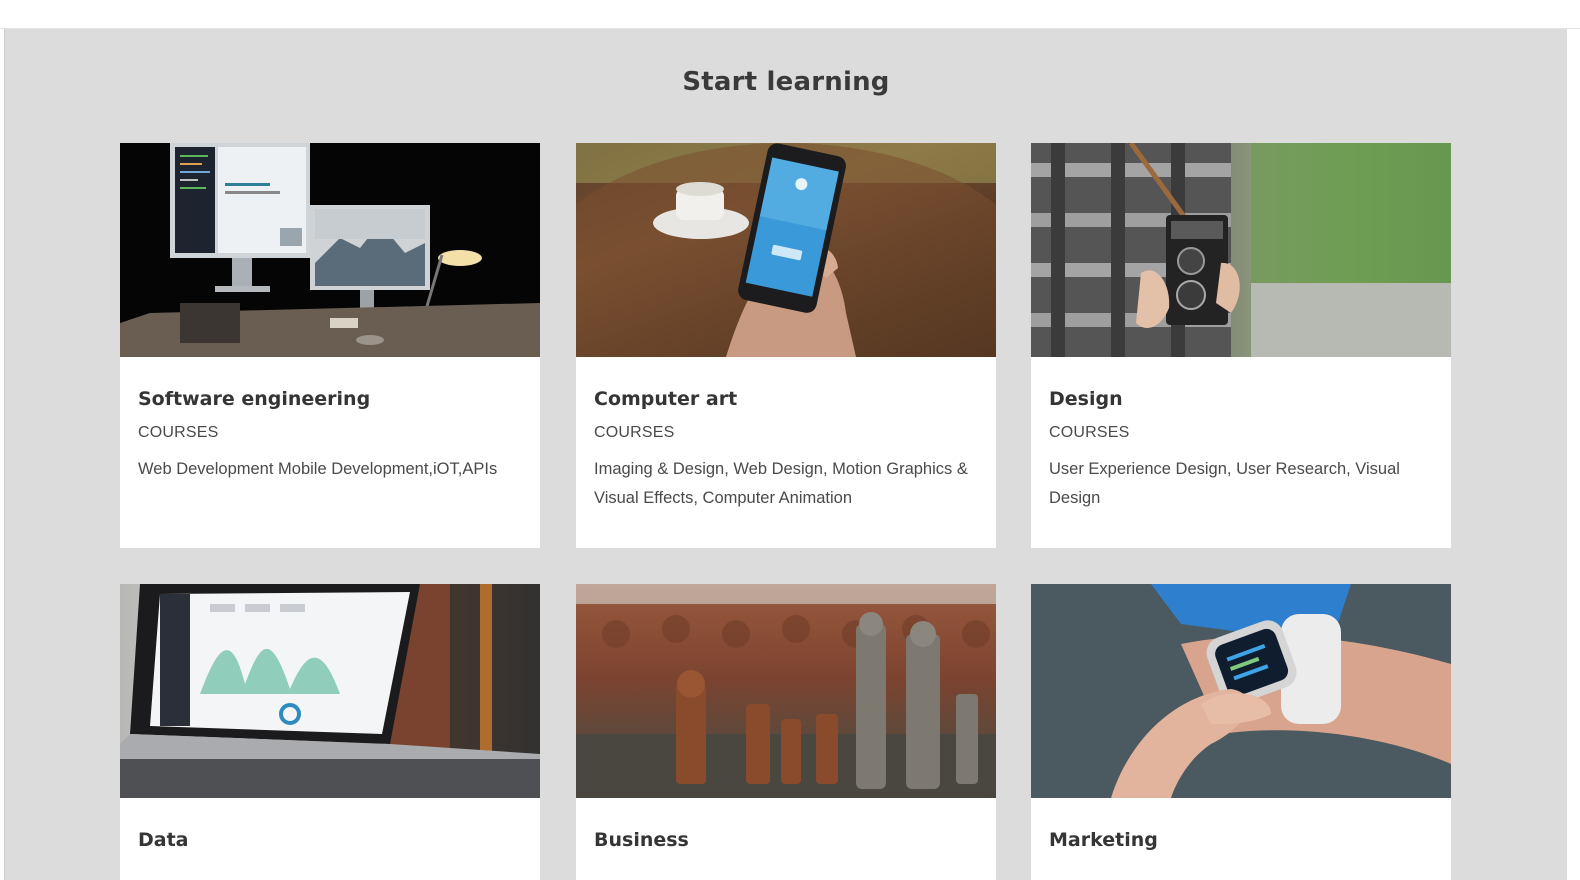  What do you see at coordinates (790, 14) in the screenshot?
I see `top-bar` at bounding box center [790, 14].